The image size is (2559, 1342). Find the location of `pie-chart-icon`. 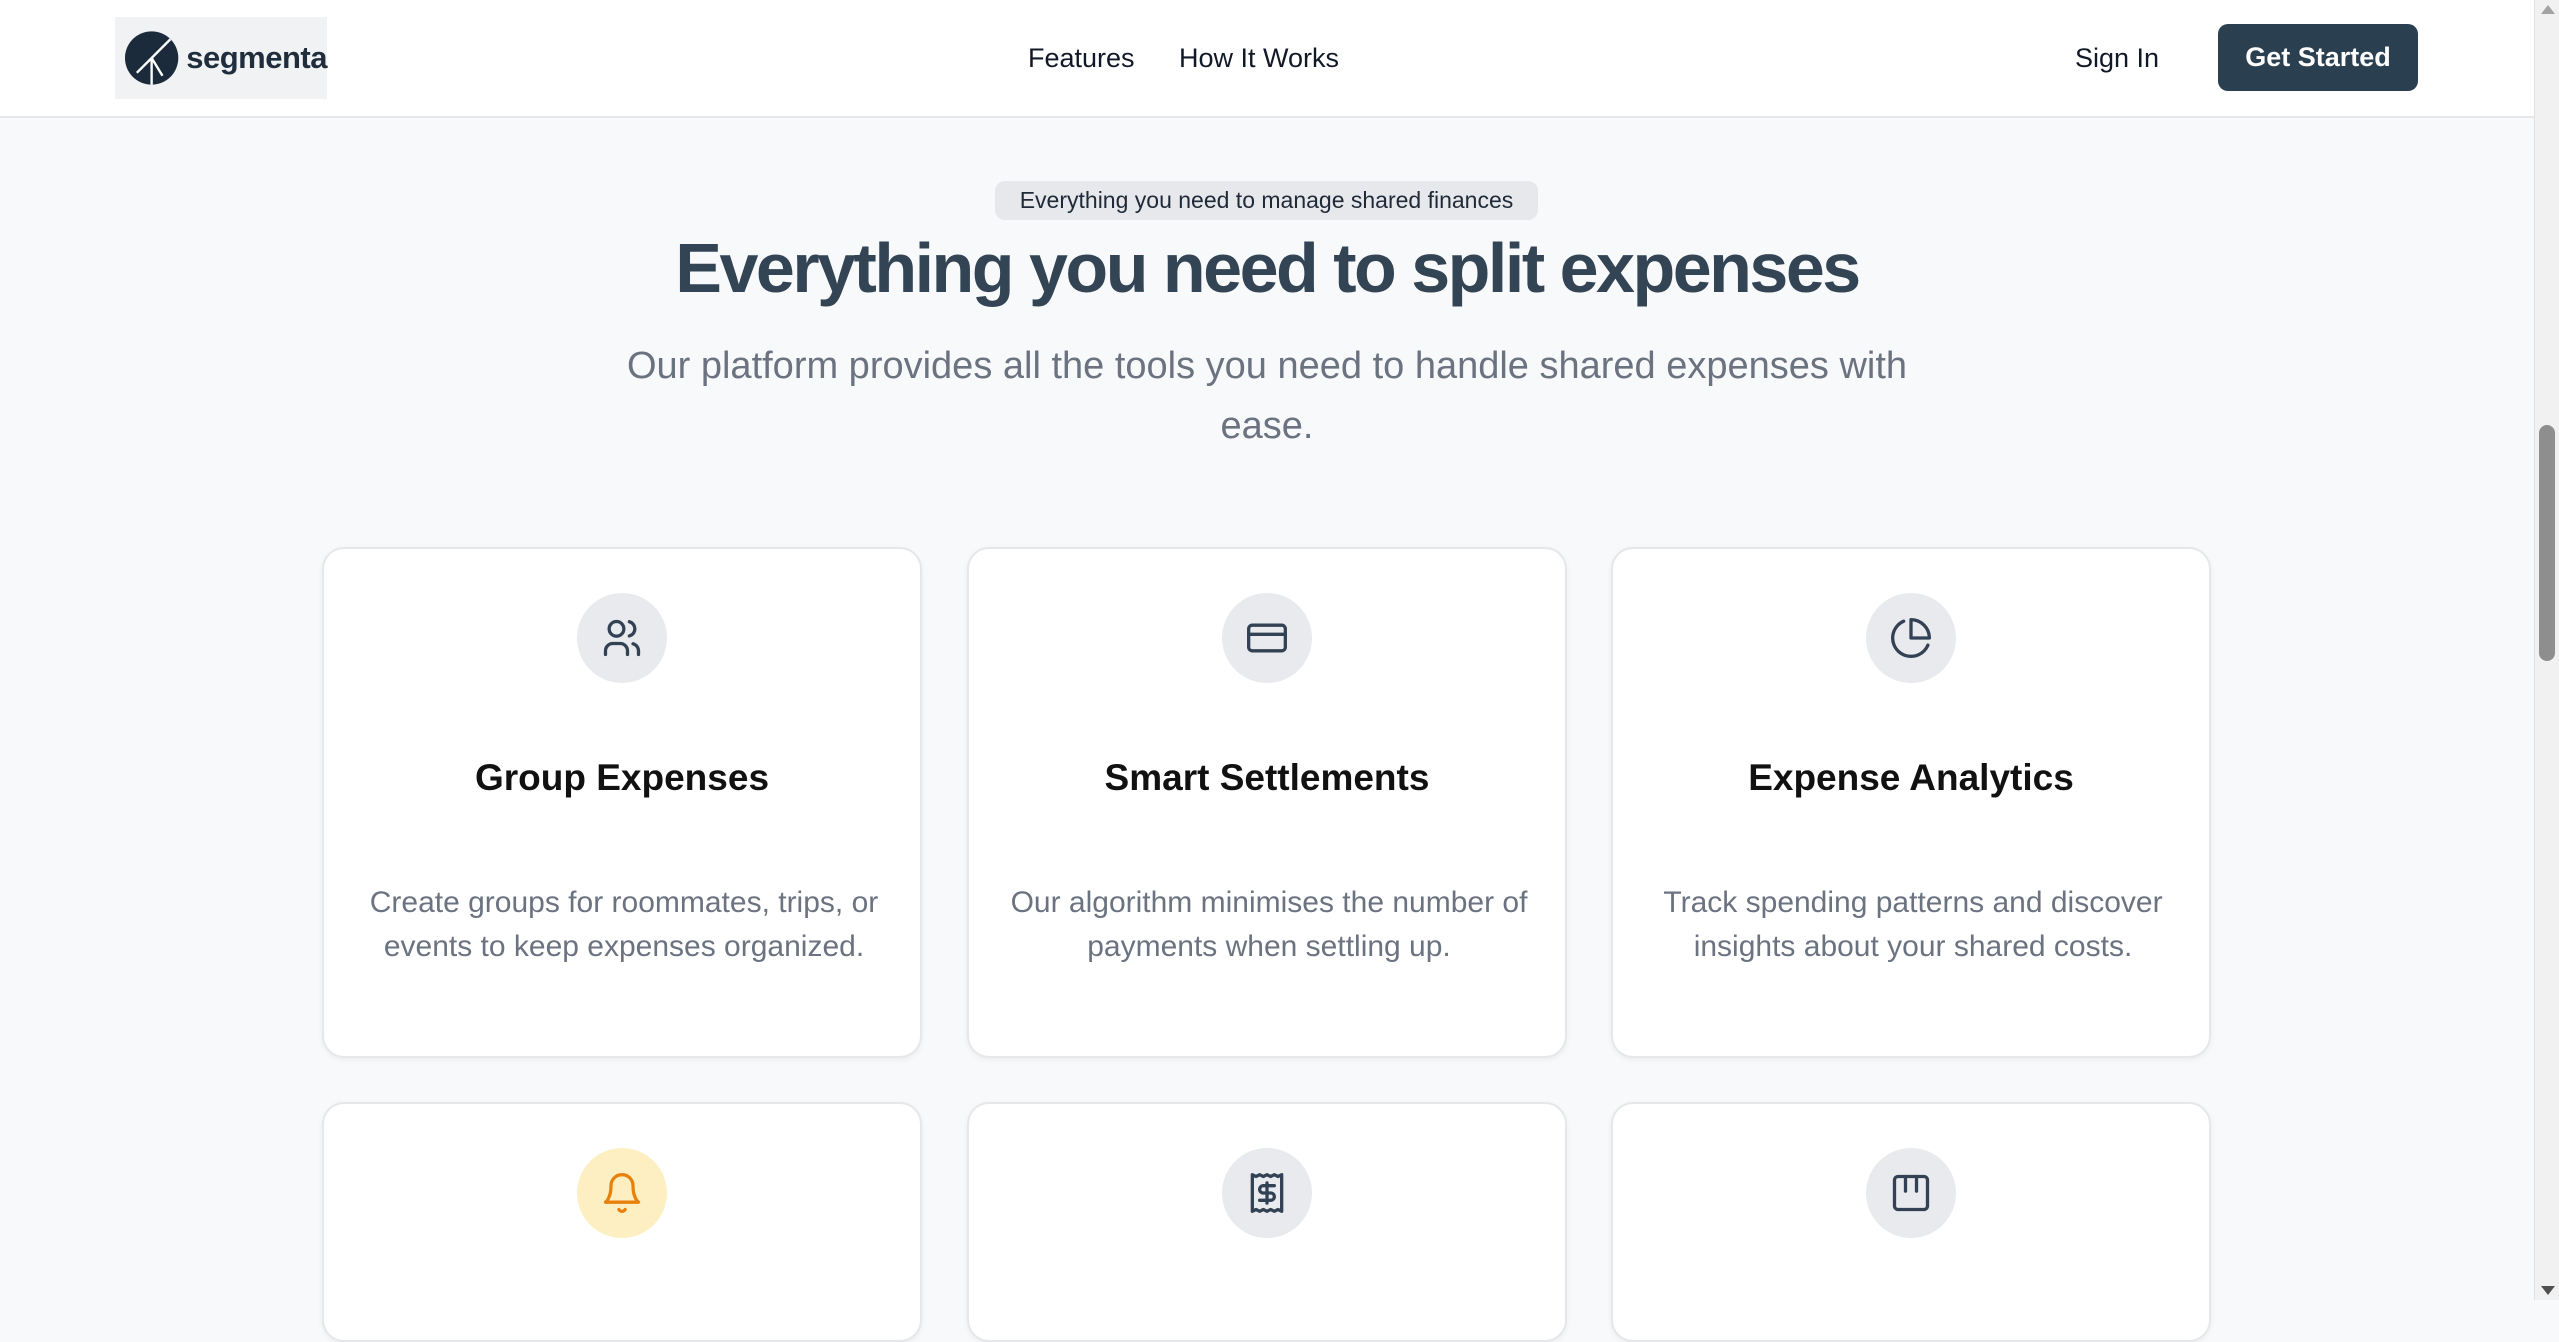

pie-chart-icon is located at coordinates (1911, 638).